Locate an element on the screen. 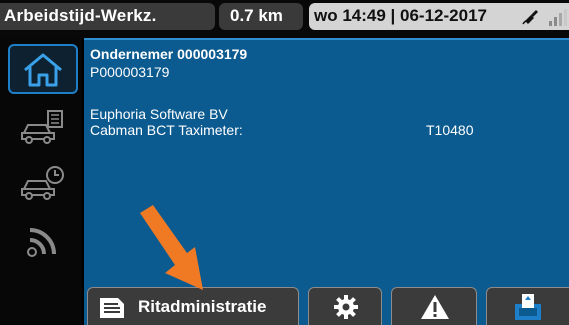  upload-button is located at coordinates (527, 306).